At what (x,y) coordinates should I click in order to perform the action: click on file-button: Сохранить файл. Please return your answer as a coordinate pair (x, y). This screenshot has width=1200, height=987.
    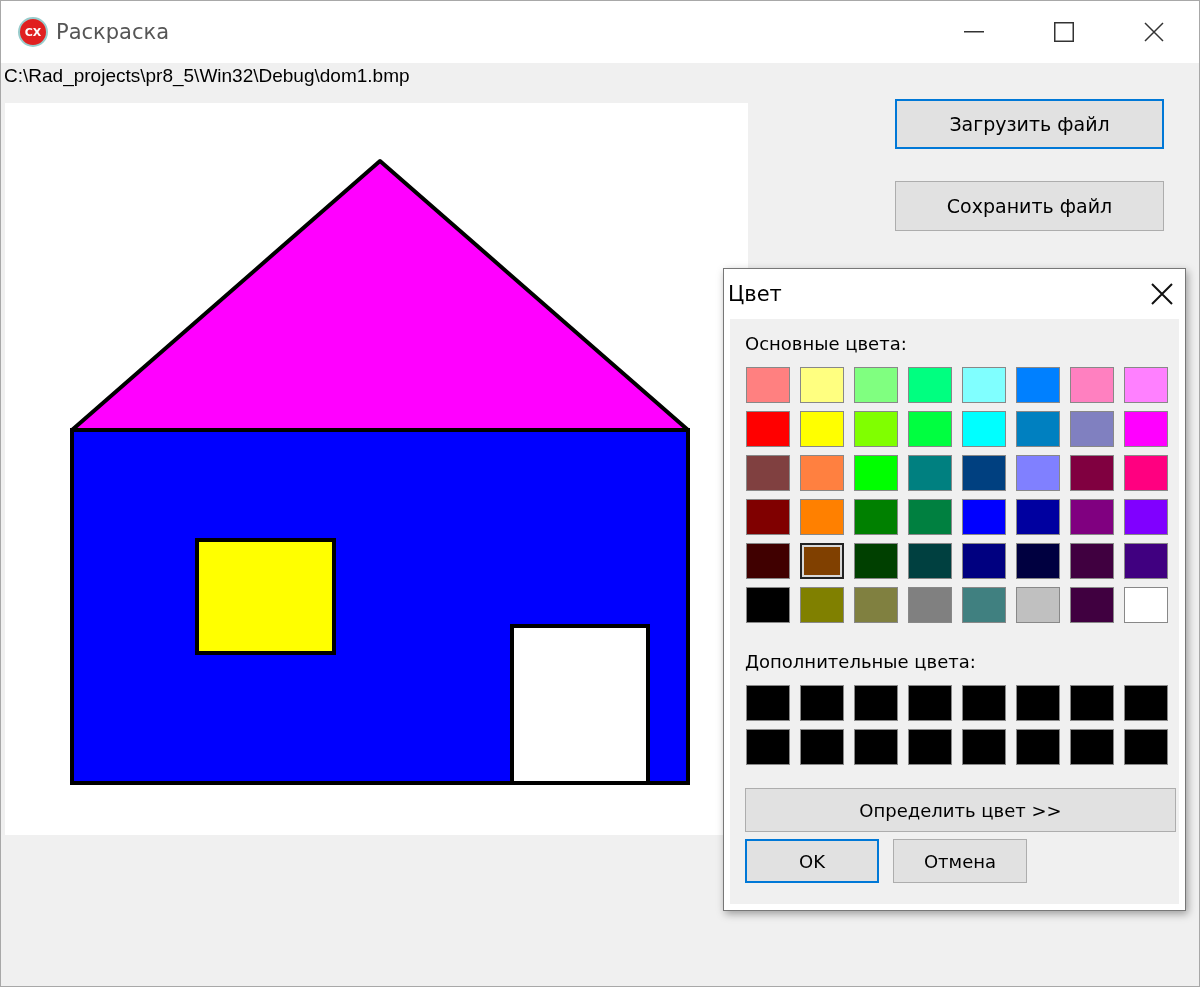
    Looking at the image, I should click on (1029, 206).